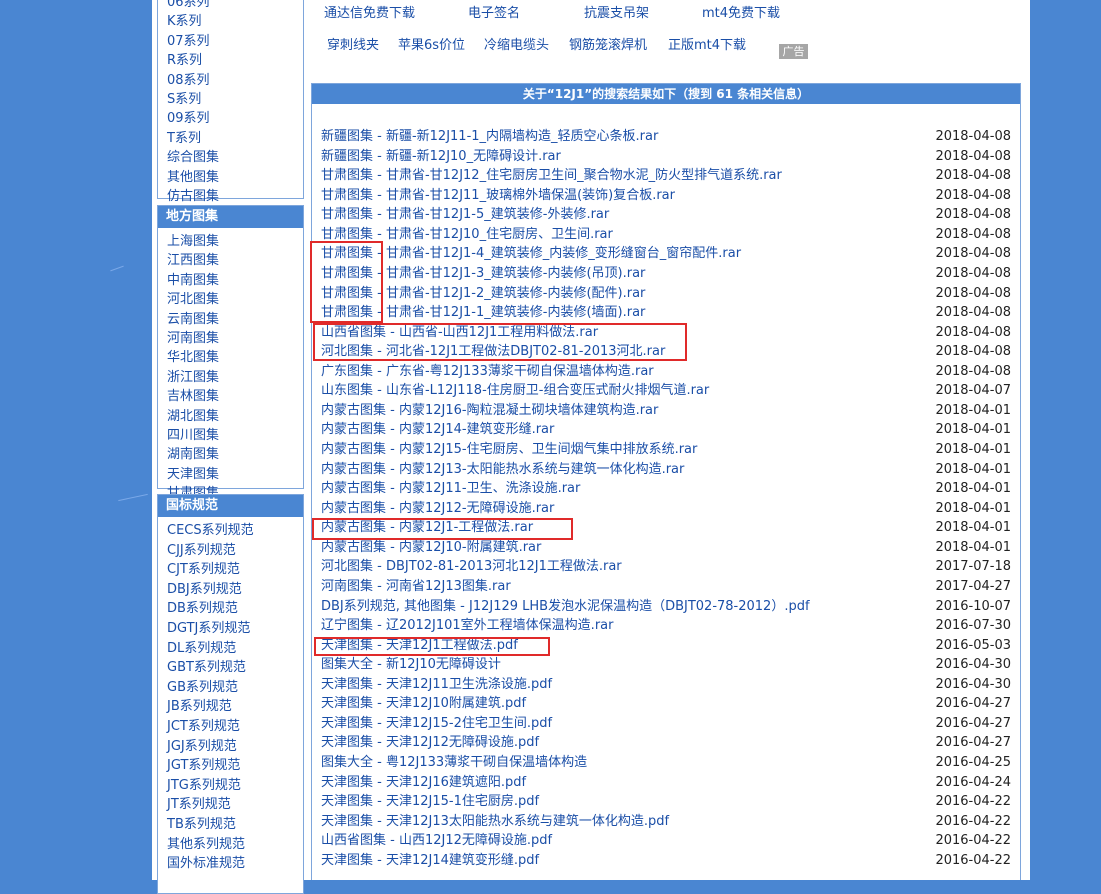 The height and width of the screenshot is (894, 1101). What do you see at coordinates (973, 195) in the screenshot?
I see `result-date: 2018-04-08` at bounding box center [973, 195].